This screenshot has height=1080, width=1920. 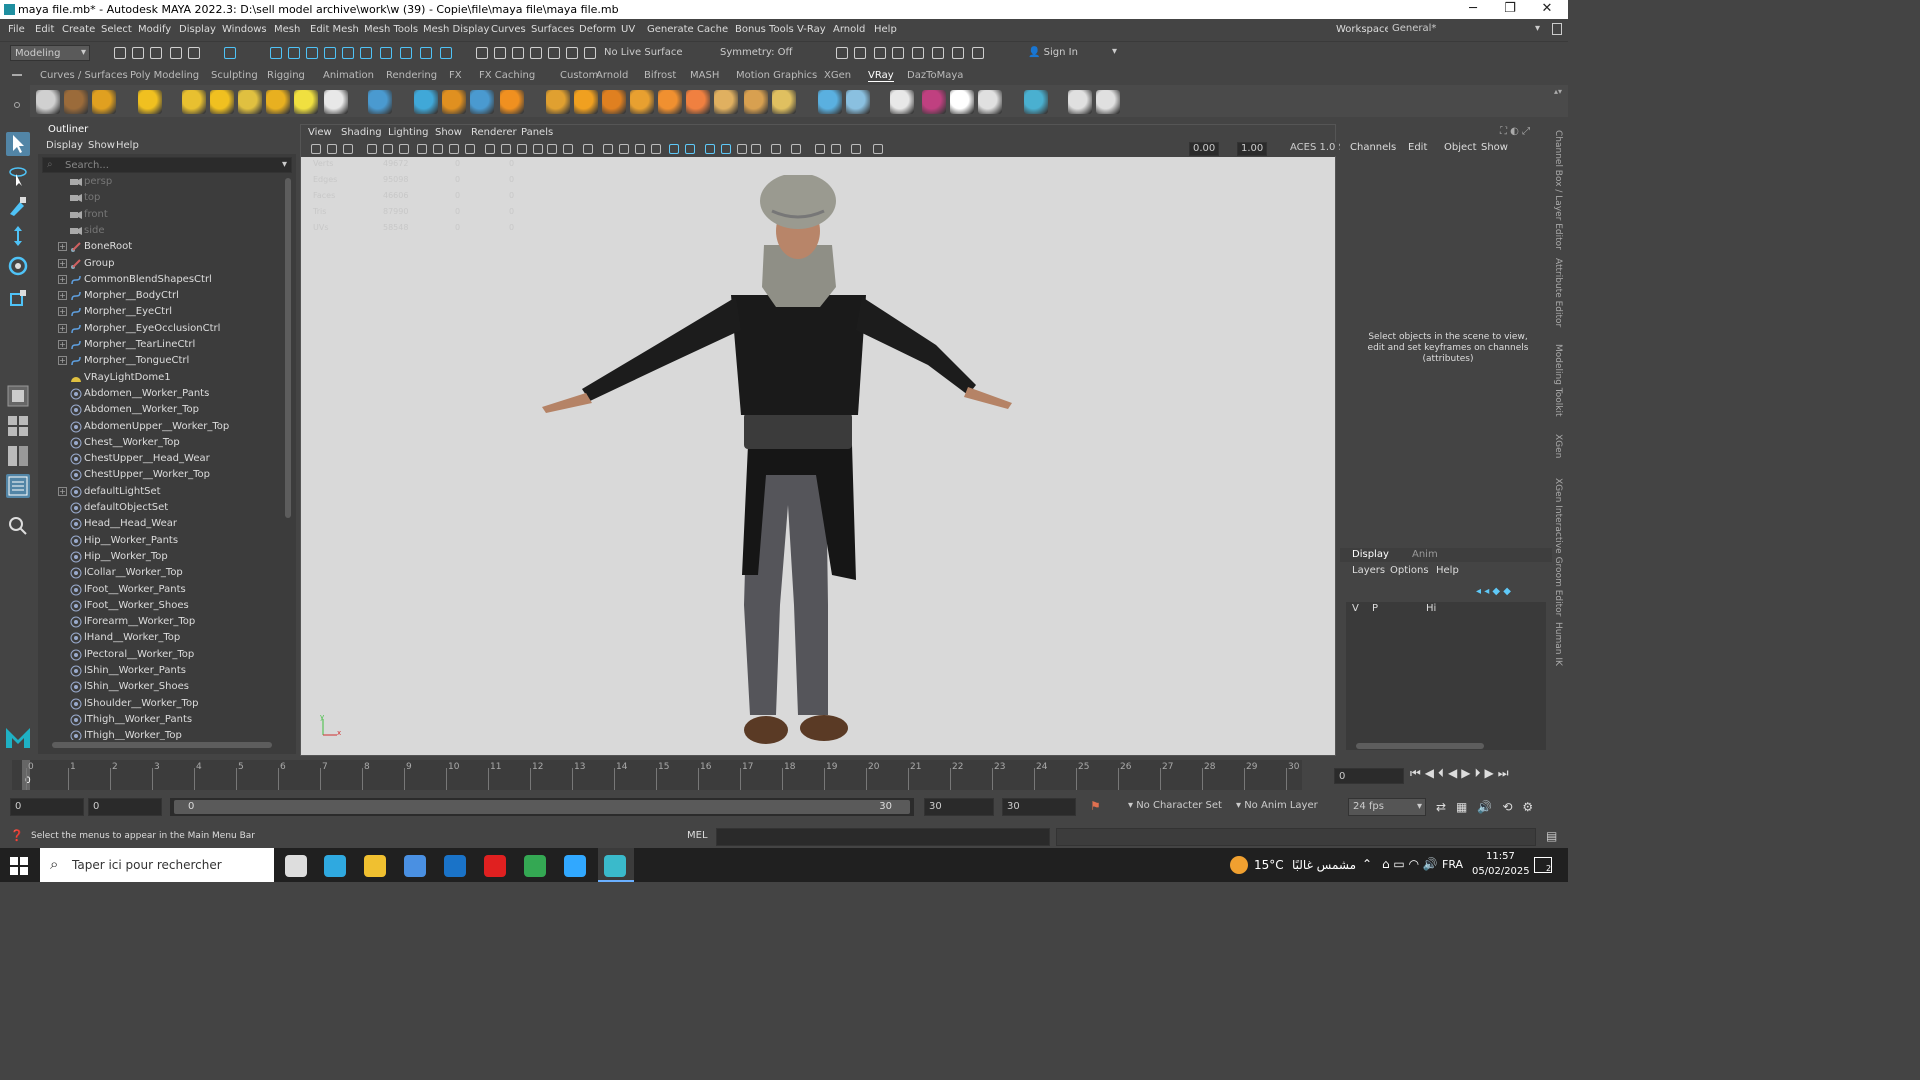 I want to click on channel-box-menu-edit: Edit, so click(x=1417, y=147).